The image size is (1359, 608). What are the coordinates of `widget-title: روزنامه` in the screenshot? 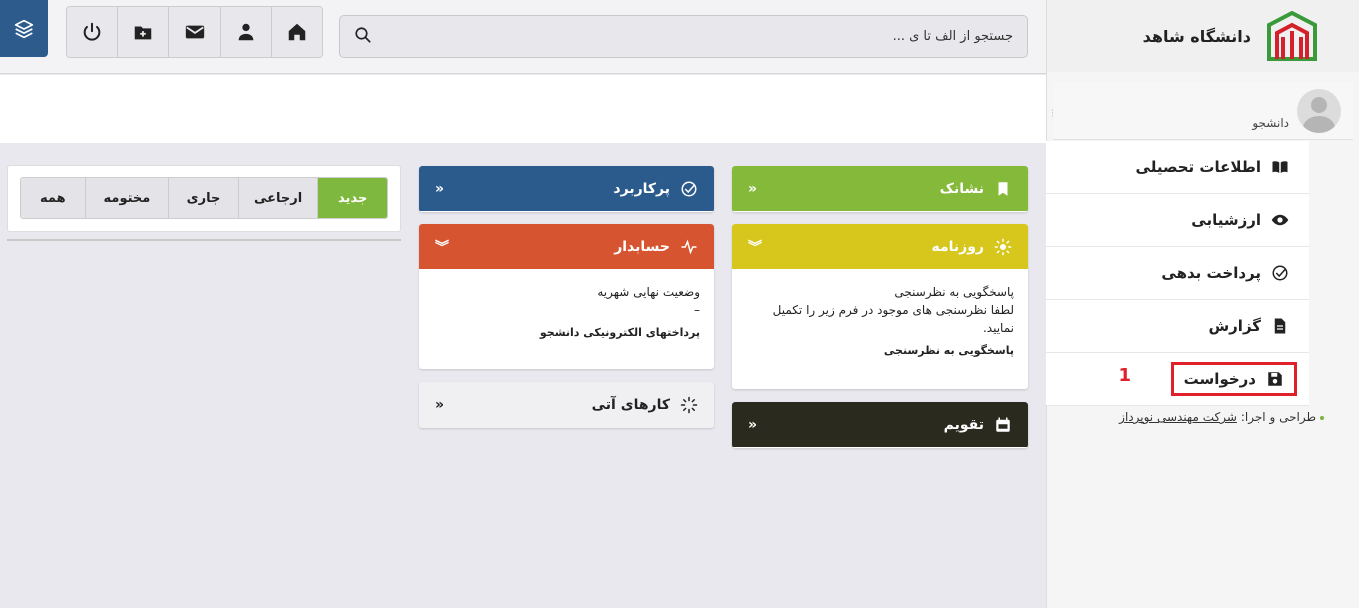 It's located at (958, 246).